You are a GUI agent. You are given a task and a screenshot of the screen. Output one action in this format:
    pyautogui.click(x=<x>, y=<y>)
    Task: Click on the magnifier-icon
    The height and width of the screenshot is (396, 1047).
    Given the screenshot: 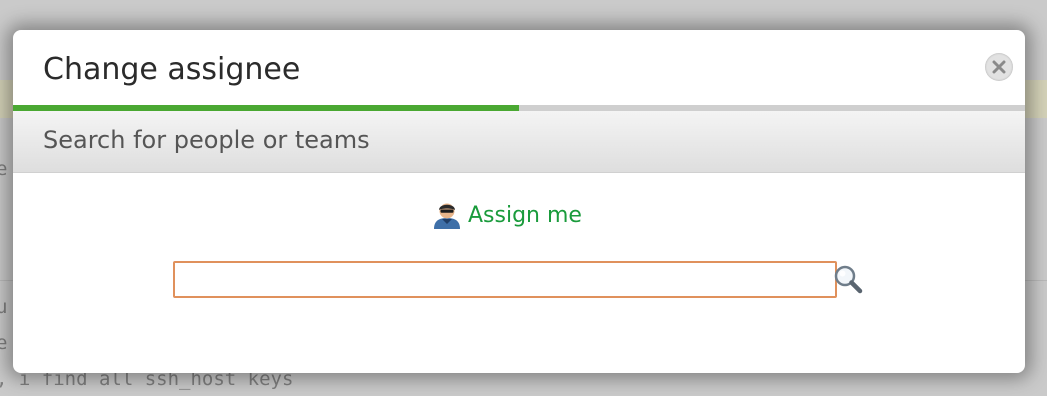 What is the action you would take?
    pyautogui.click(x=848, y=279)
    